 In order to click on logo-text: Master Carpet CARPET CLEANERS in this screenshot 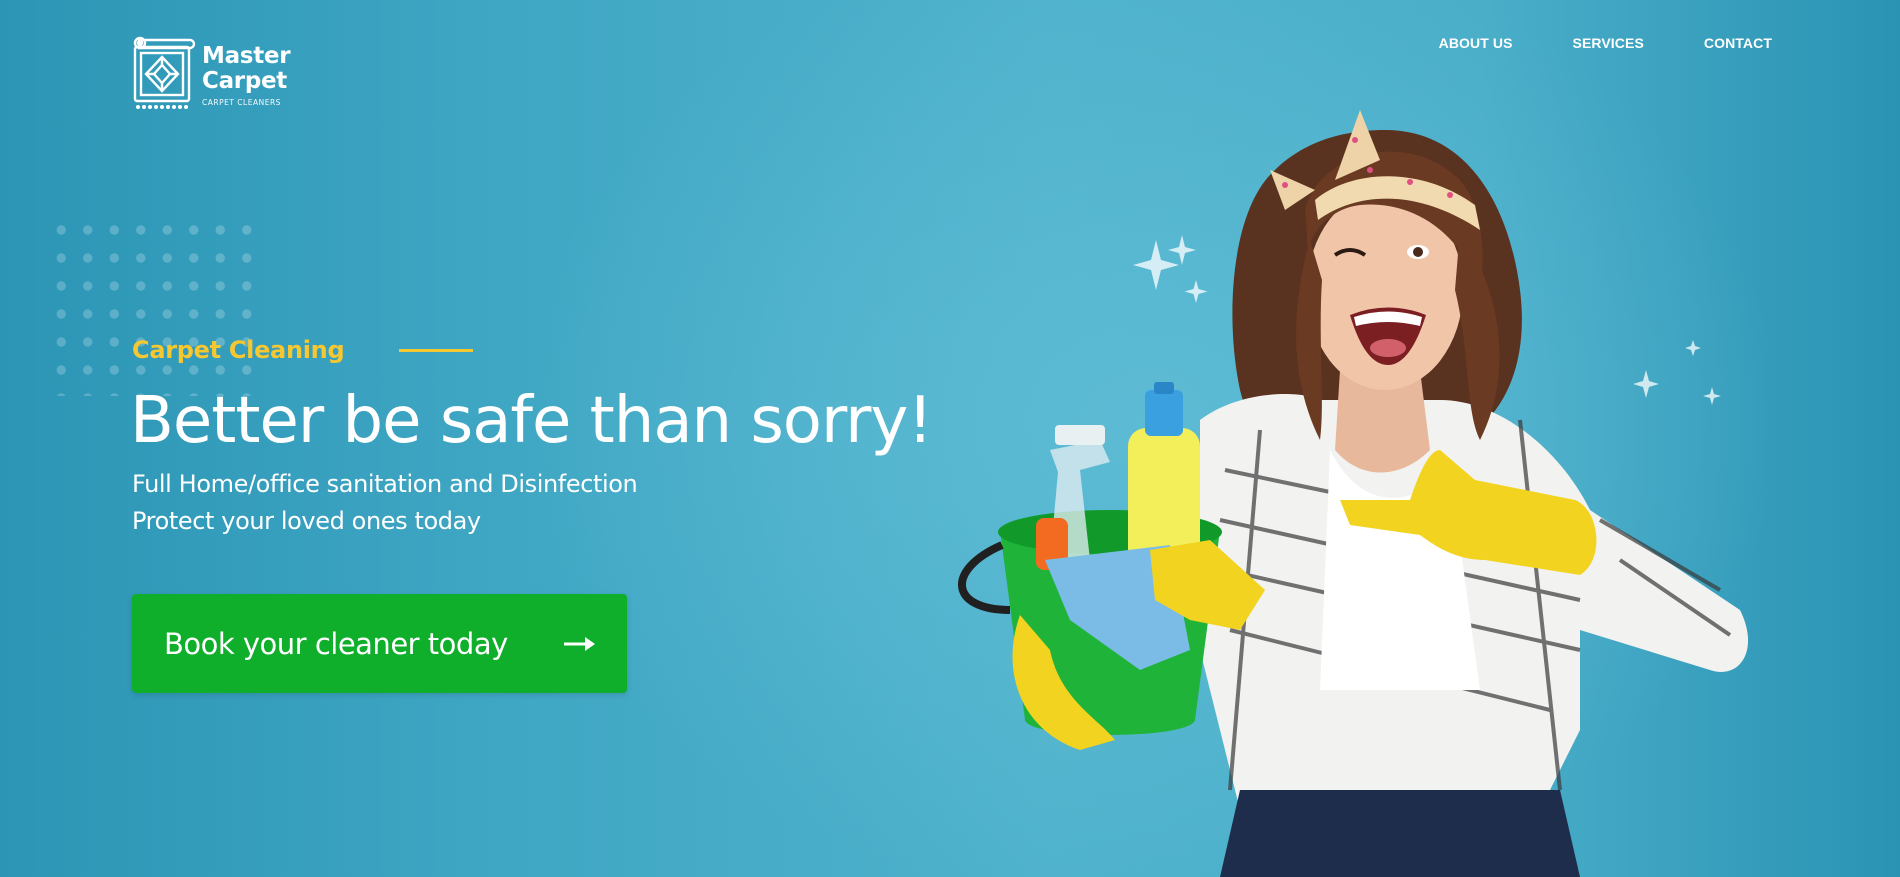, I will do `click(246, 75)`.